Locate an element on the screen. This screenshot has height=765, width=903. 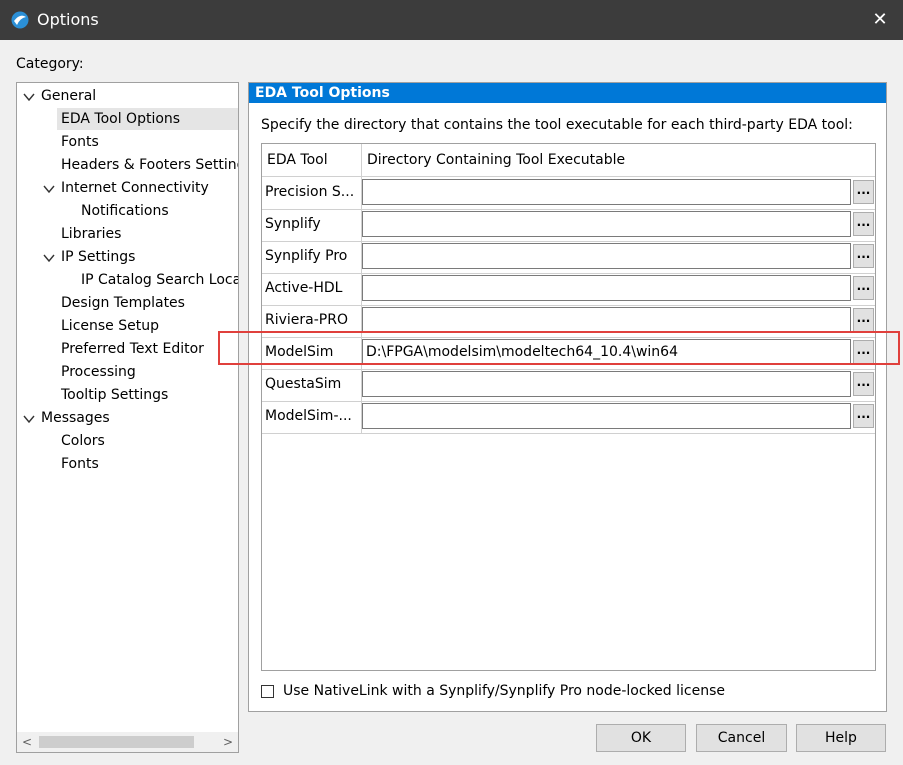
tree-item-message-fonts: Fonts is located at coordinates (80, 464).